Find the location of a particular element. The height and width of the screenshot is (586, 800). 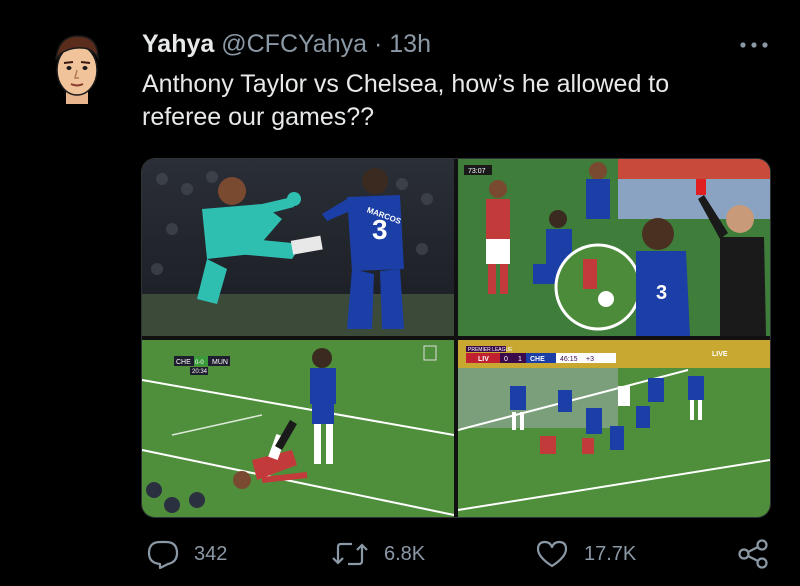

svg-text: 3 is located at coordinates (661, 293).